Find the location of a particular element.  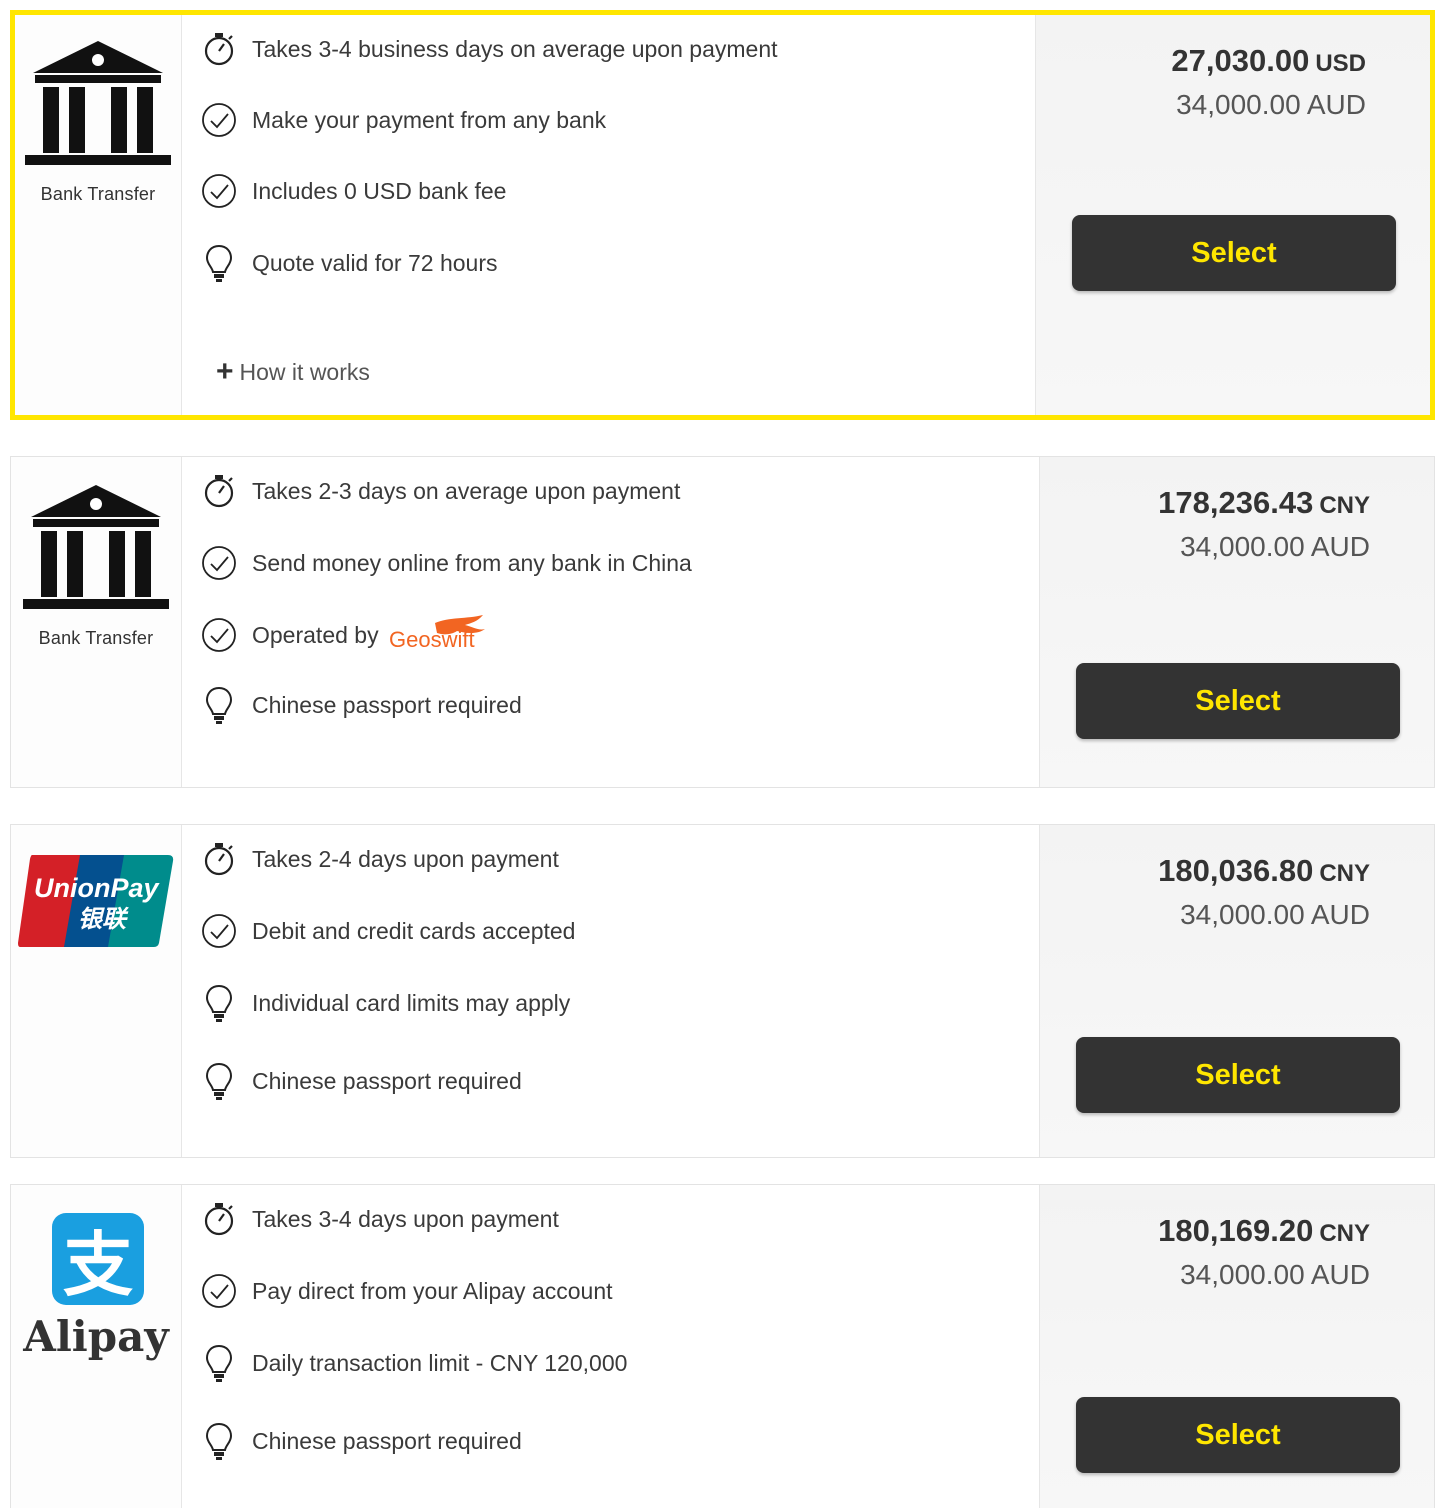

feature-row: Debit and credit cards accepted is located at coordinates (387, 931).